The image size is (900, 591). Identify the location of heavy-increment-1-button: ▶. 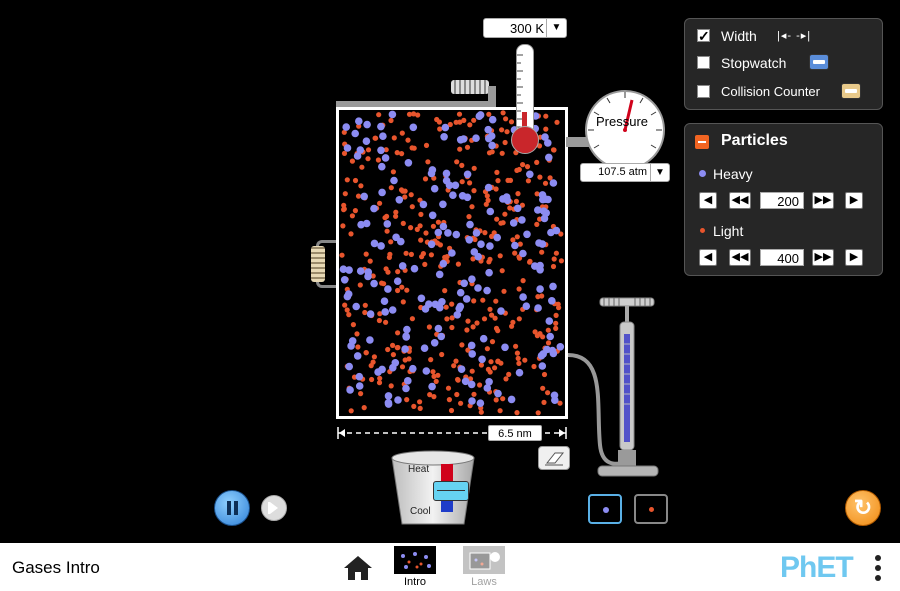
(854, 200).